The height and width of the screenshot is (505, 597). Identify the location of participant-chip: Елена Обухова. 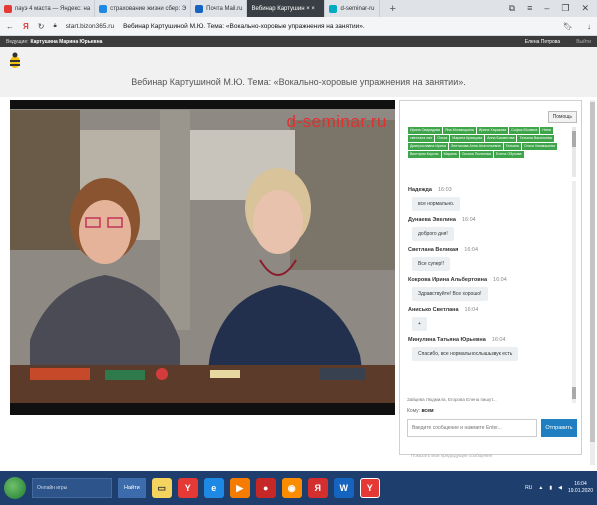
(508, 154).